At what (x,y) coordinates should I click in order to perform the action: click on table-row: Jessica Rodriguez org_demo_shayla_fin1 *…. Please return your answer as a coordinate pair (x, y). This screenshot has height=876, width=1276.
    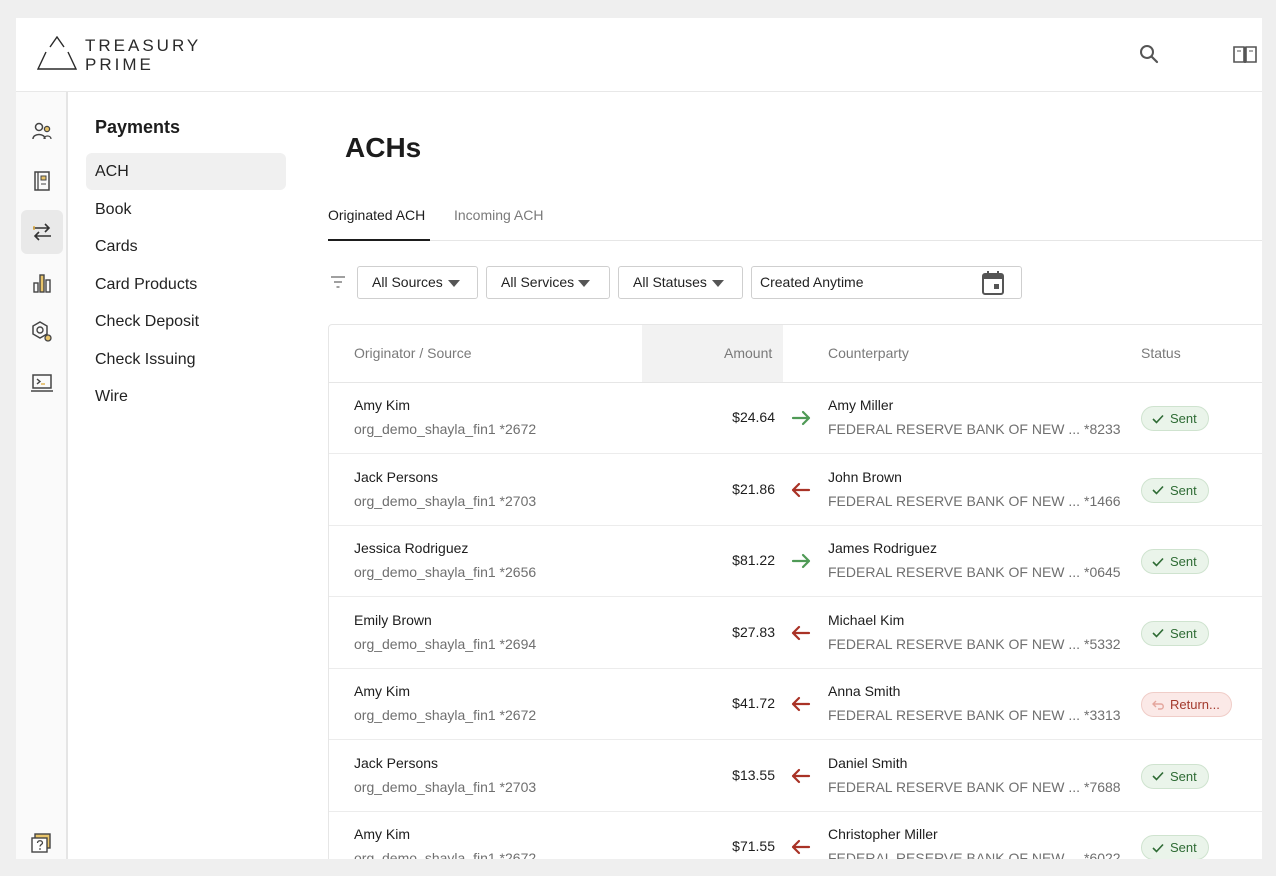
    Looking at the image, I should click on (795, 561).